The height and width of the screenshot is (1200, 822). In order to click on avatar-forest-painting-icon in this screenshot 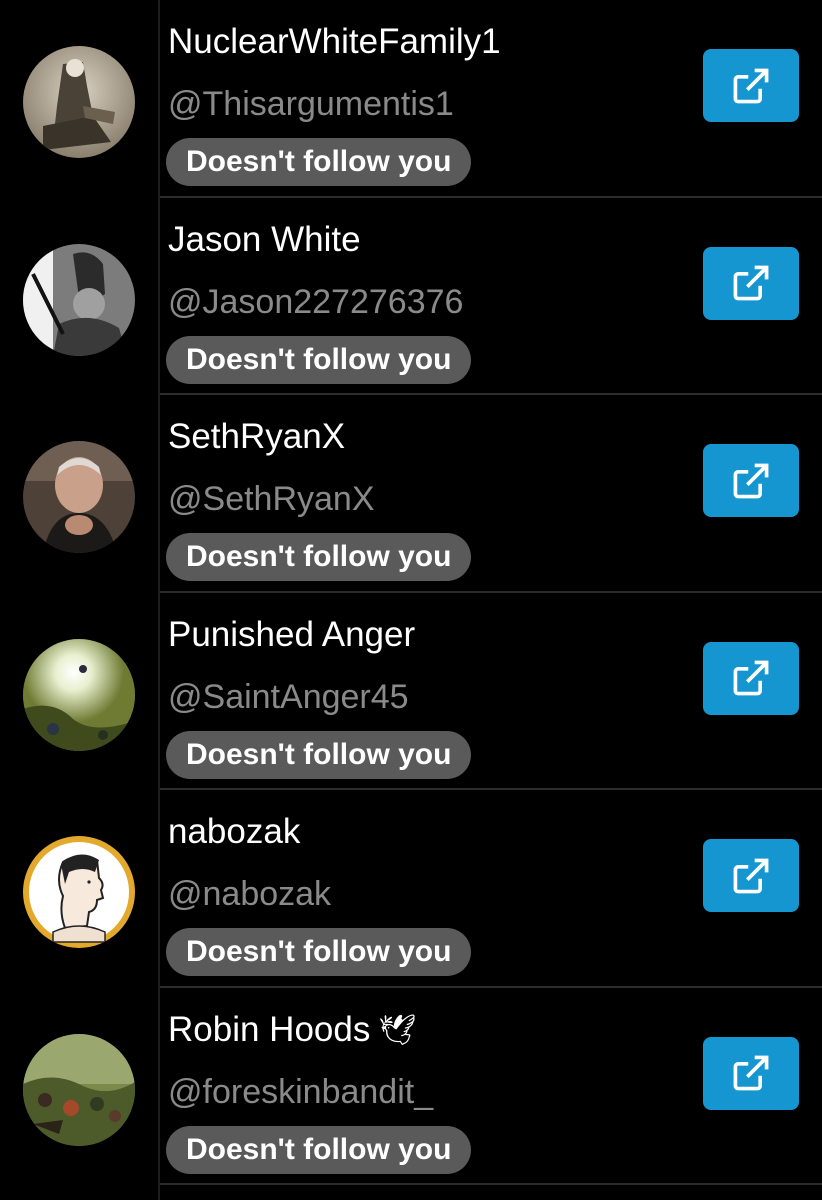, I will do `click(79, 1089)`.